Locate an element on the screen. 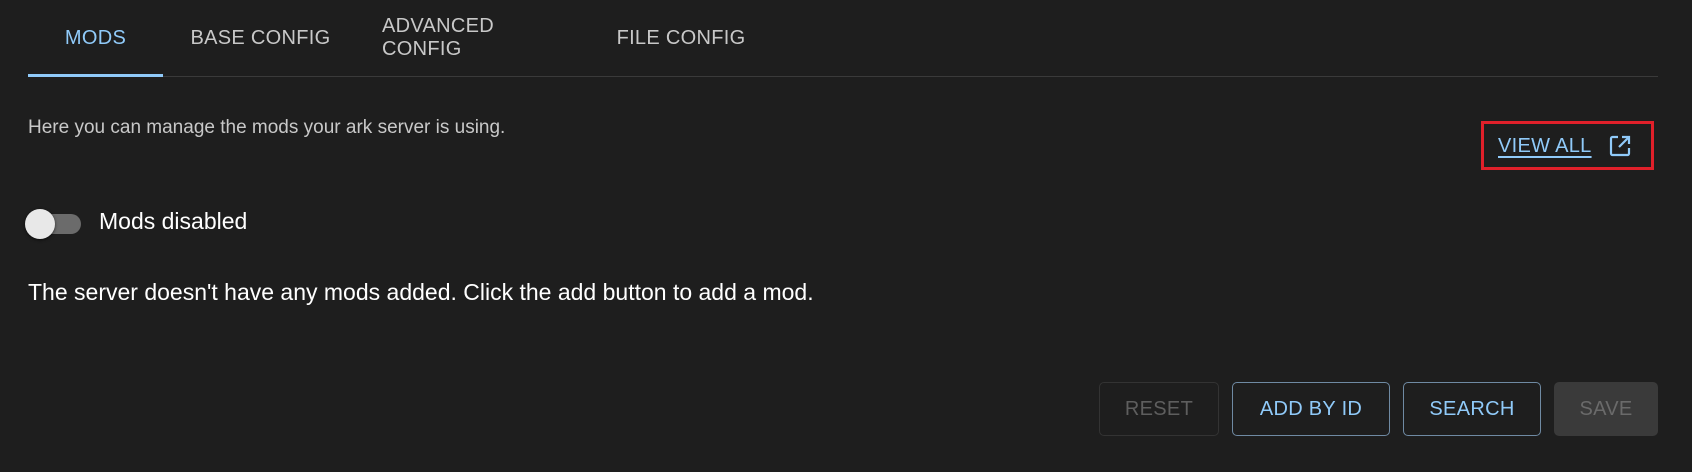 This screenshot has height=472, width=1692. tab-base-config: BASE CONFIG is located at coordinates (260, 38).